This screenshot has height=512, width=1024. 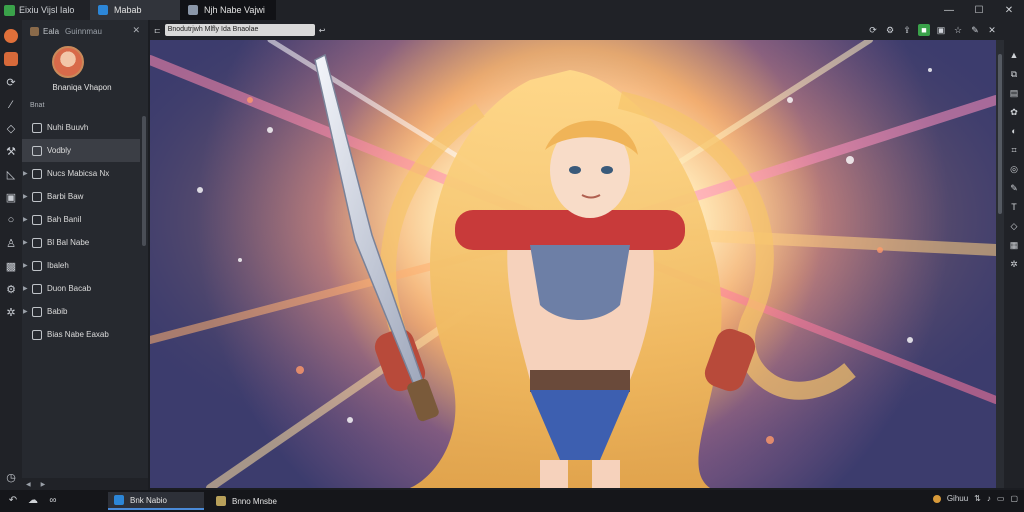 What do you see at coordinates (157, 30) in the screenshot?
I see `pin-icon: ⊏` at bounding box center [157, 30].